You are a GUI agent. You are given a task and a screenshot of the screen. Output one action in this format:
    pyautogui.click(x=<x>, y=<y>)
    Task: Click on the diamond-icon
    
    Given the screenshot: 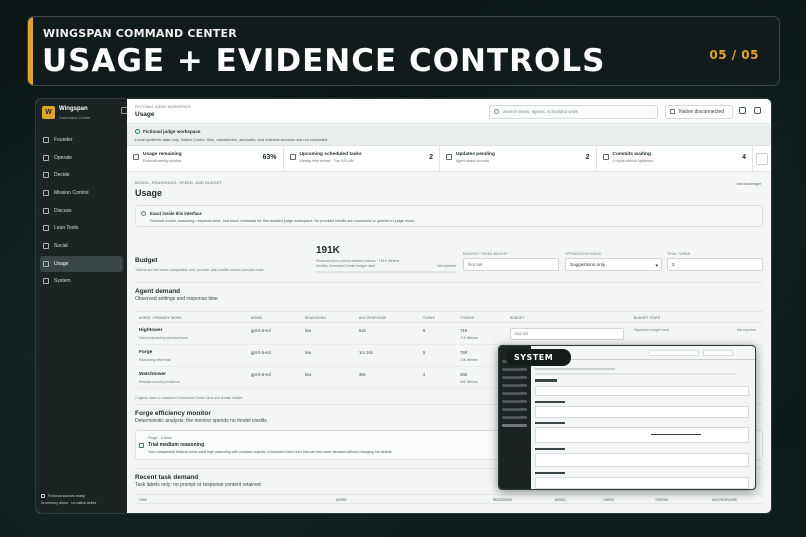 What is the action you would take?
    pyautogui.click(x=46, y=175)
    